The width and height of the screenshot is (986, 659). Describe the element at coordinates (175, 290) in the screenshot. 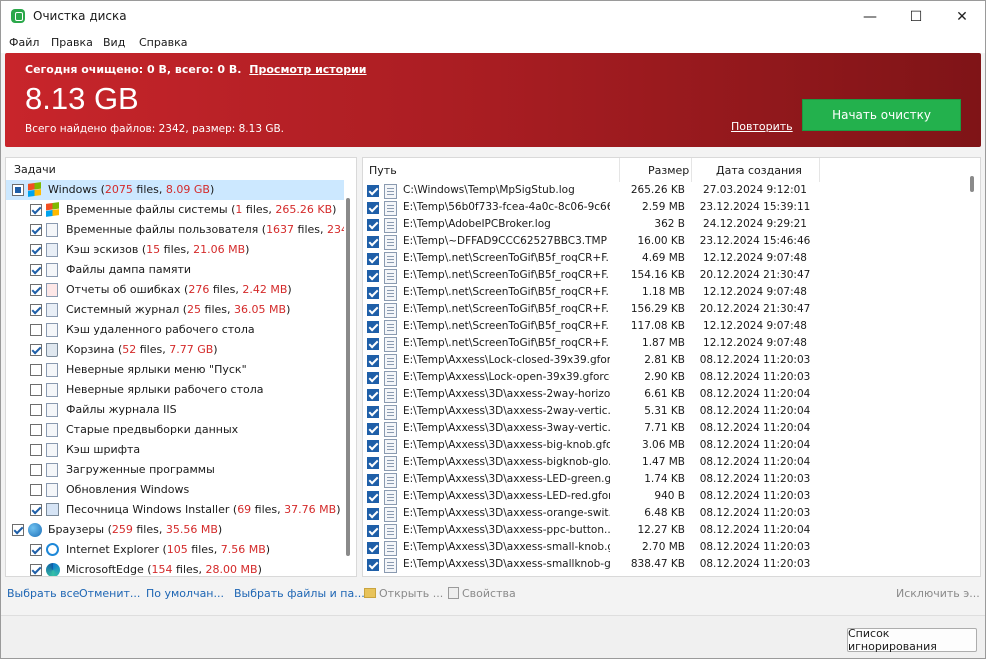

I see `task-item: Отчеты об ошибках (276 files, 2.42 MB)` at that location.